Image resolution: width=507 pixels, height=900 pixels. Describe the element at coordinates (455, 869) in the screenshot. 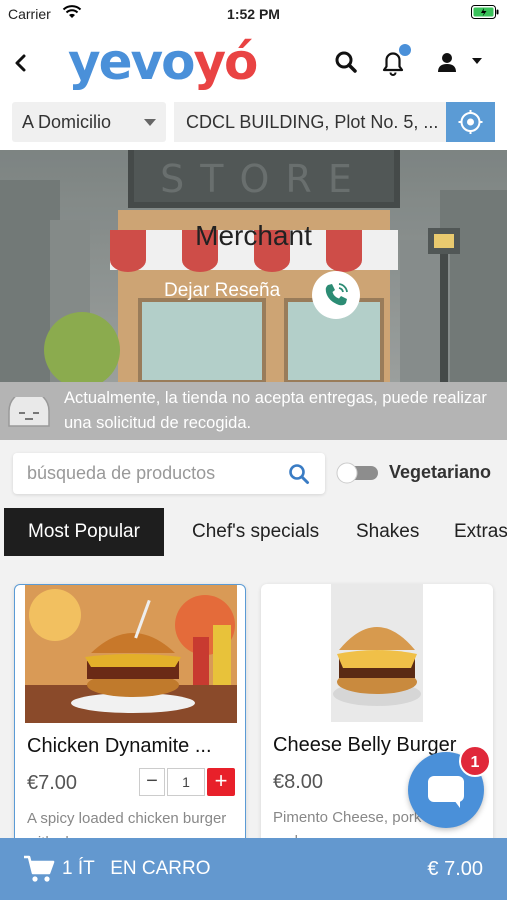

I see `cart-total: € 7.00` at that location.